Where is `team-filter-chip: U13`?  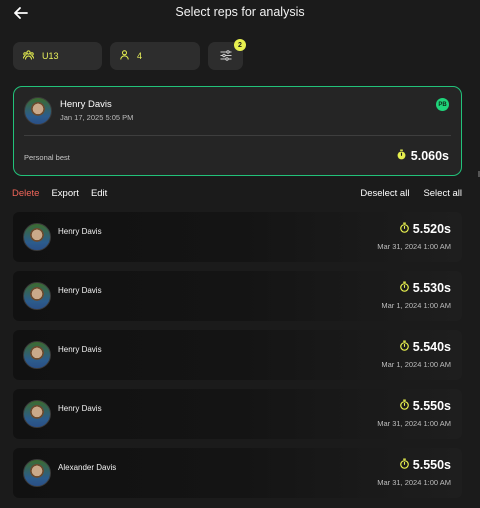
team-filter-chip: U13 is located at coordinates (57, 56).